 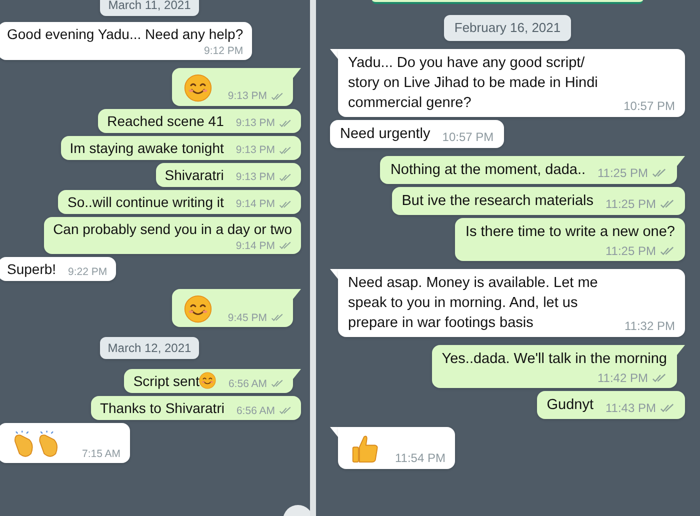 I want to click on message-text: Im staying awake tonight, so click(x=147, y=147).